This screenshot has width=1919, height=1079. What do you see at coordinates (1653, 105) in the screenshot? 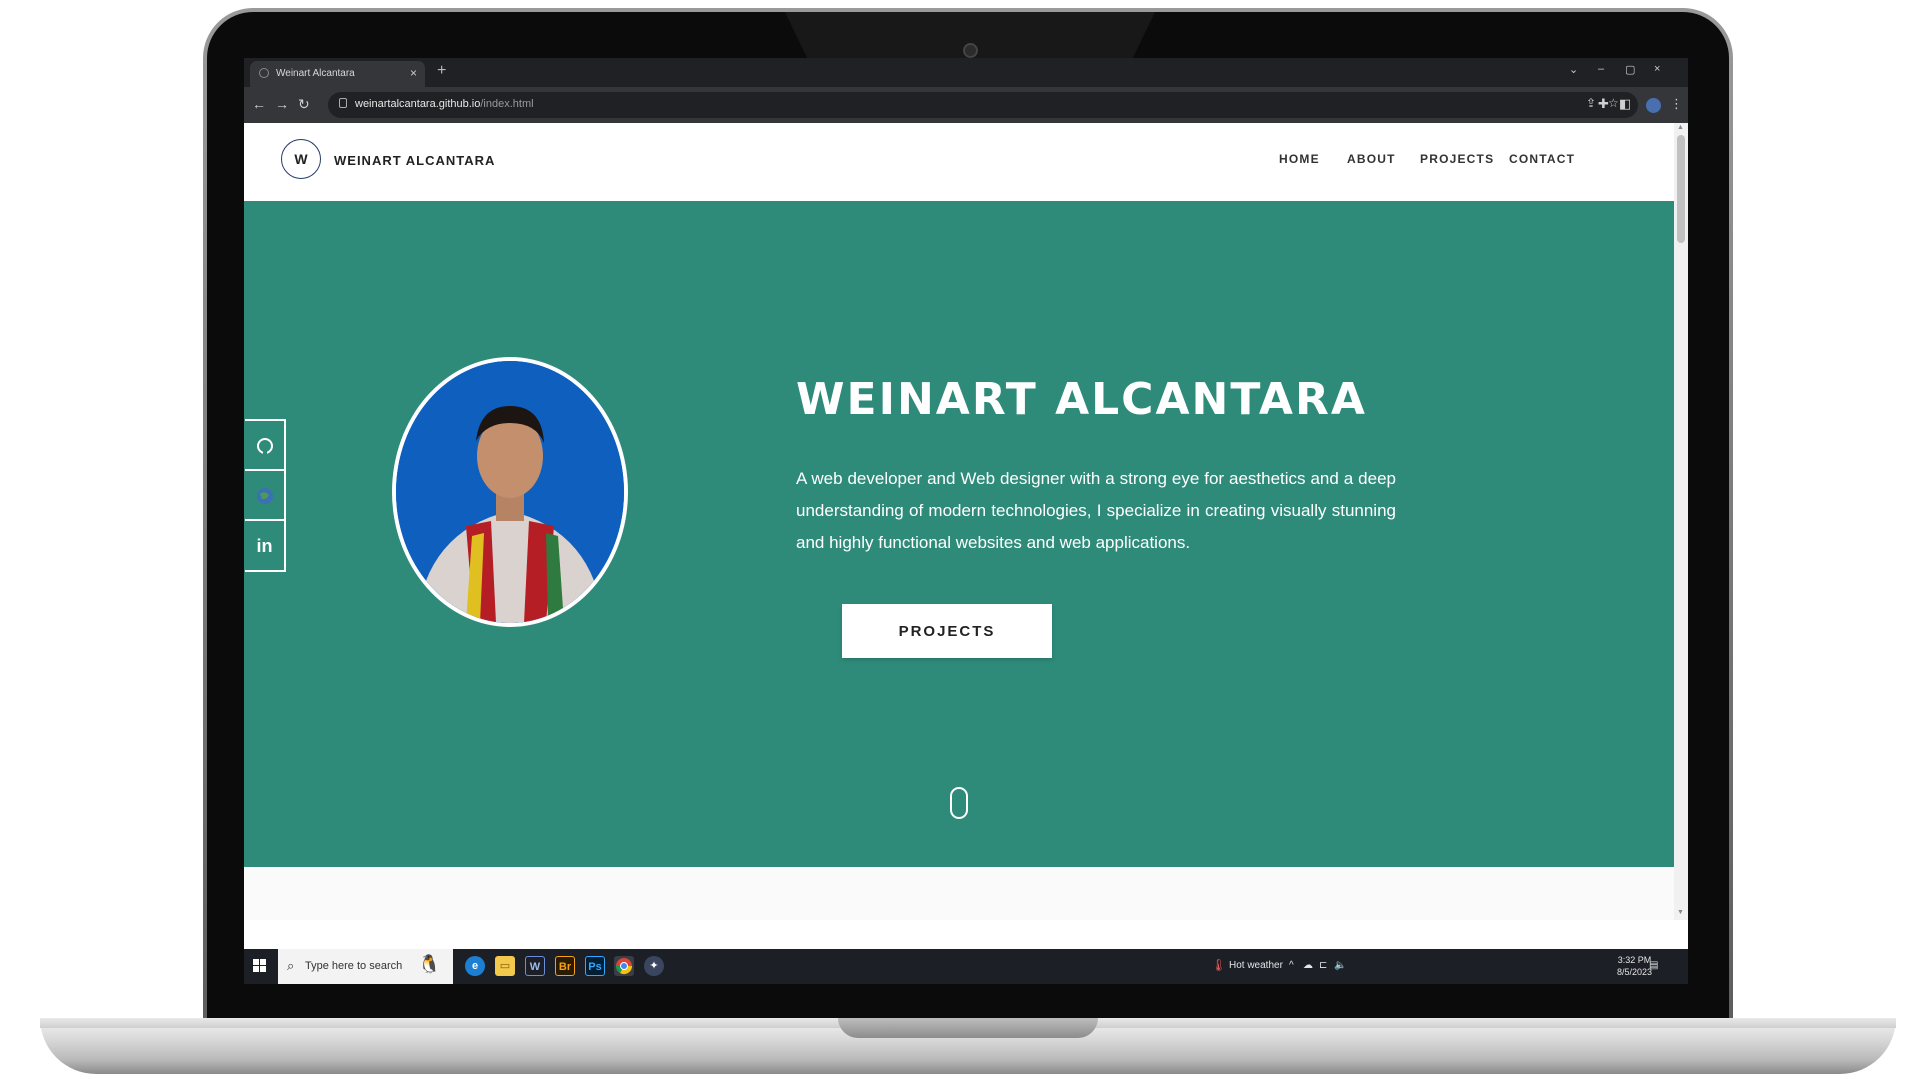
I see `profile-avatar` at bounding box center [1653, 105].